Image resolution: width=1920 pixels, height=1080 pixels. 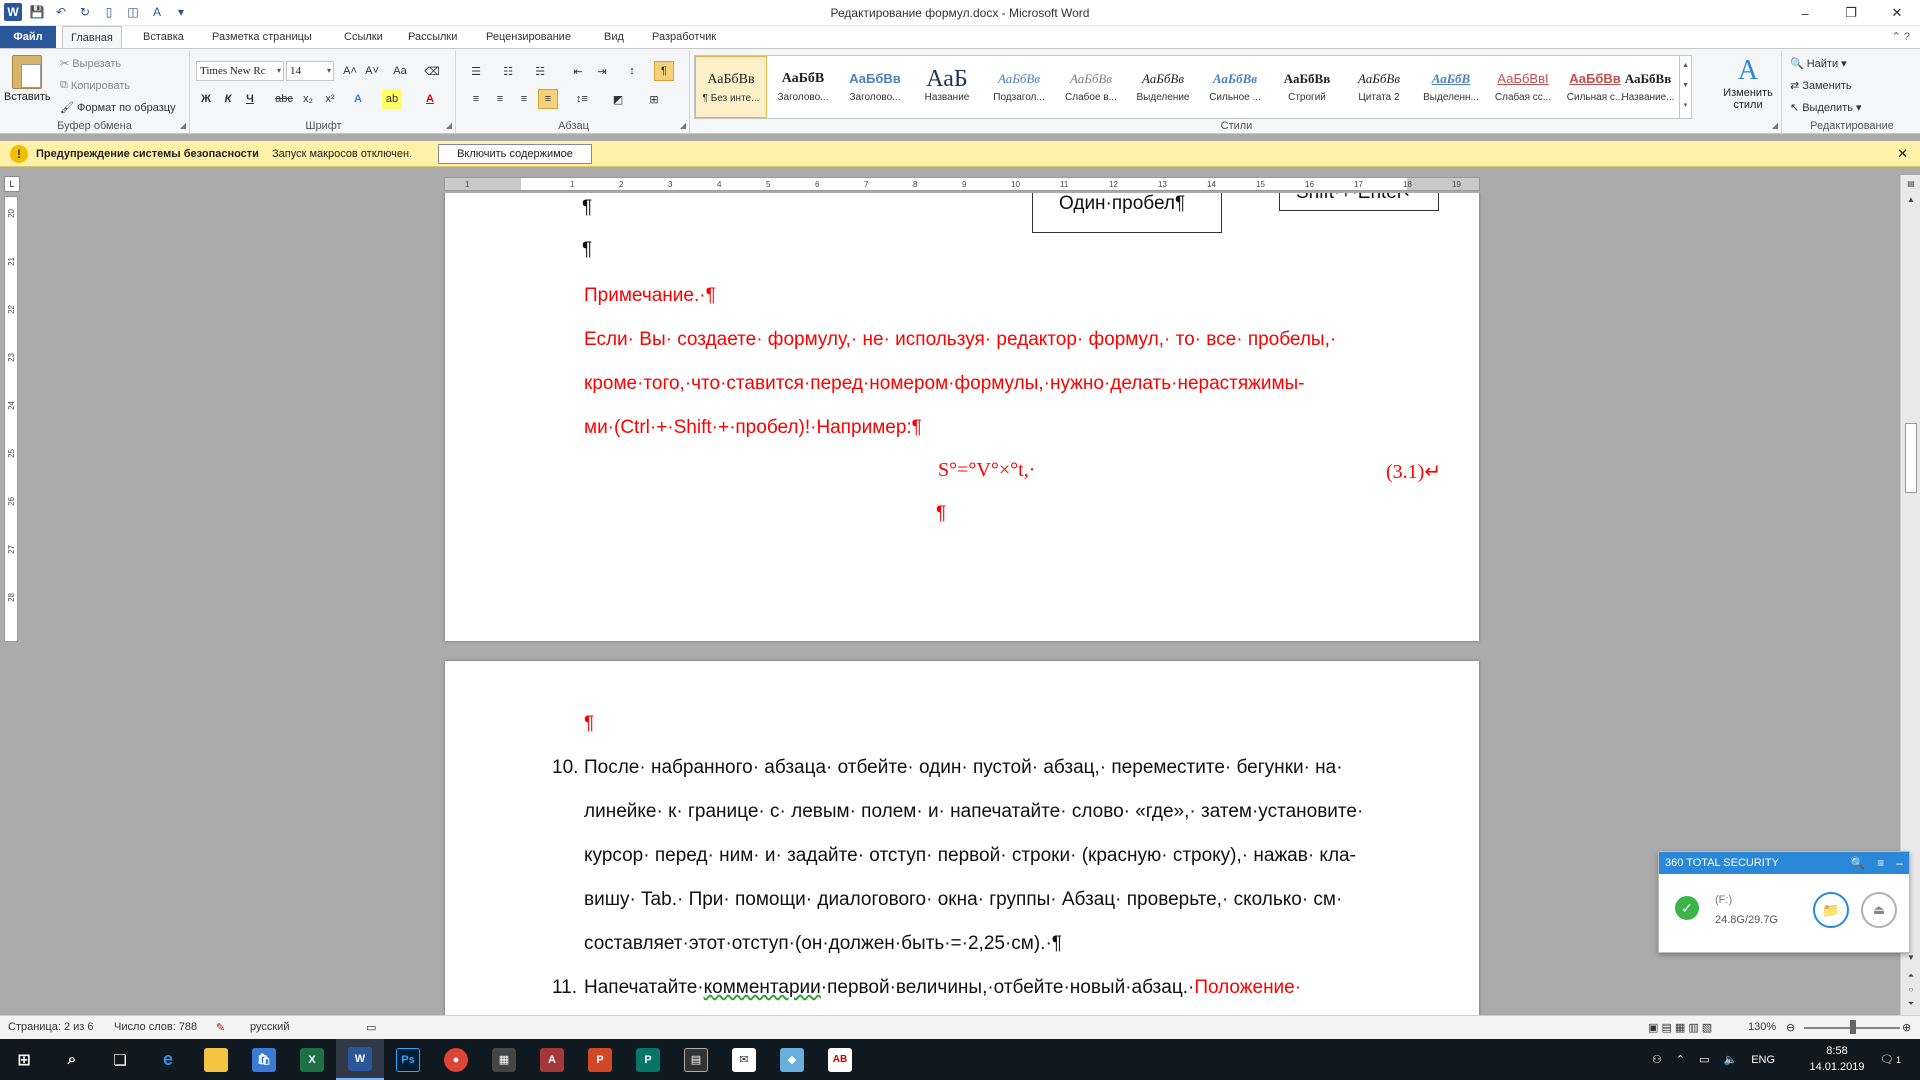 What do you see at coordinates (1163, 87) in the screenshot?
I see `style-emphasis: АаБбВв Выделение` at bounding box center [1163, 87].